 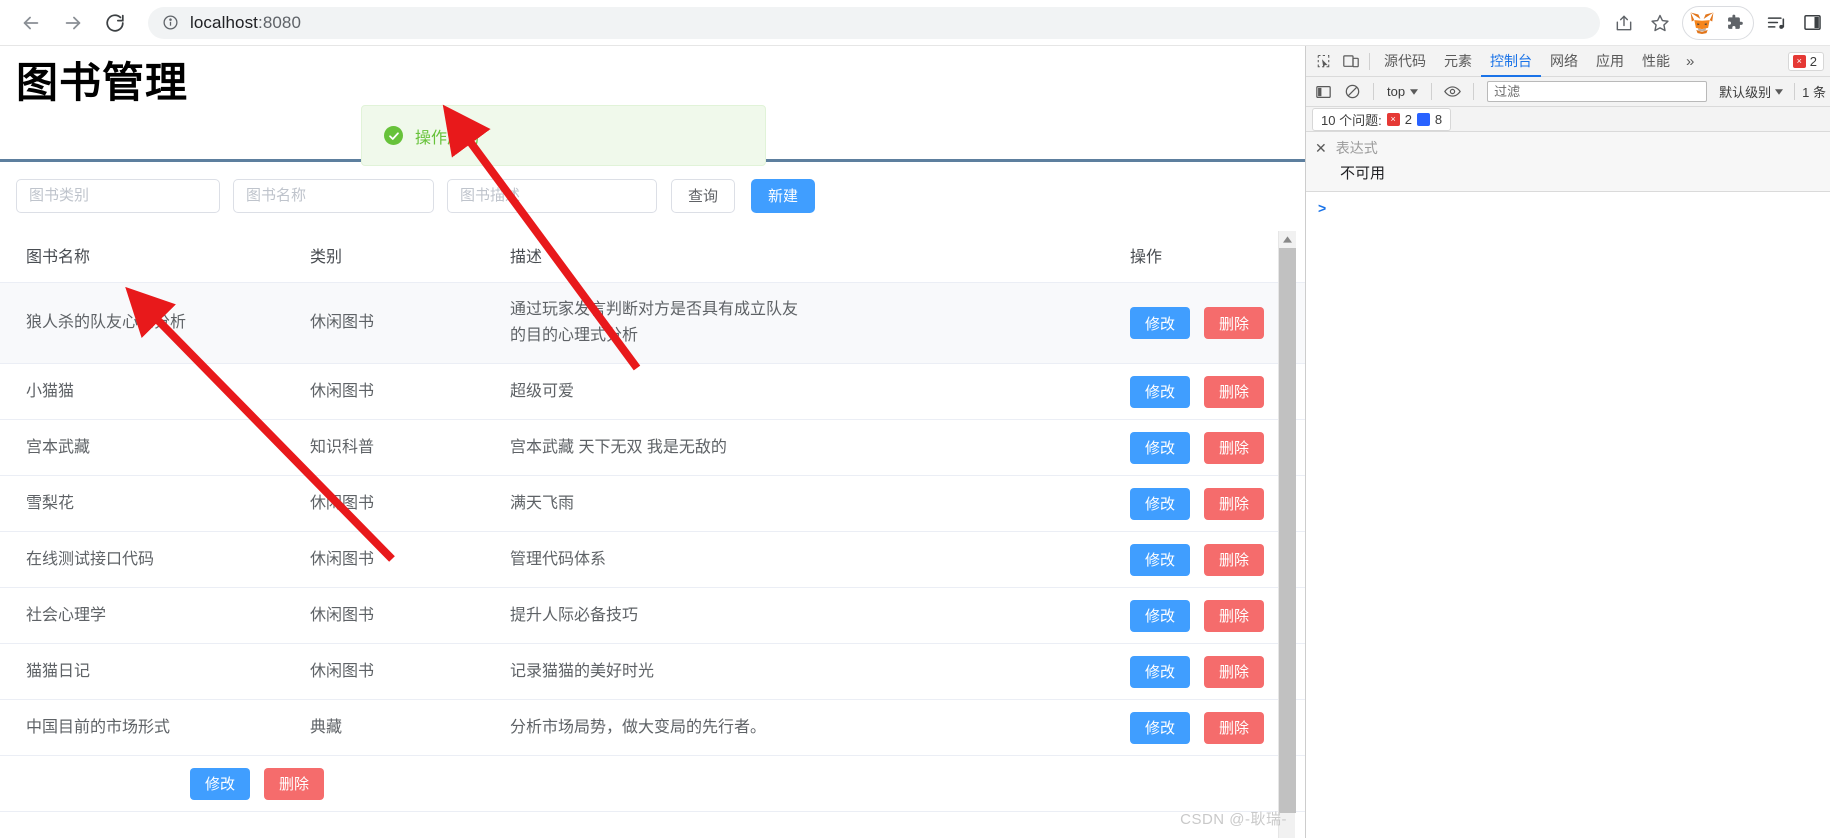 What do you see at coordinates (1813, 61) in the screenshot?
I see `error-count: 2` at bounding box center [1813, 61].